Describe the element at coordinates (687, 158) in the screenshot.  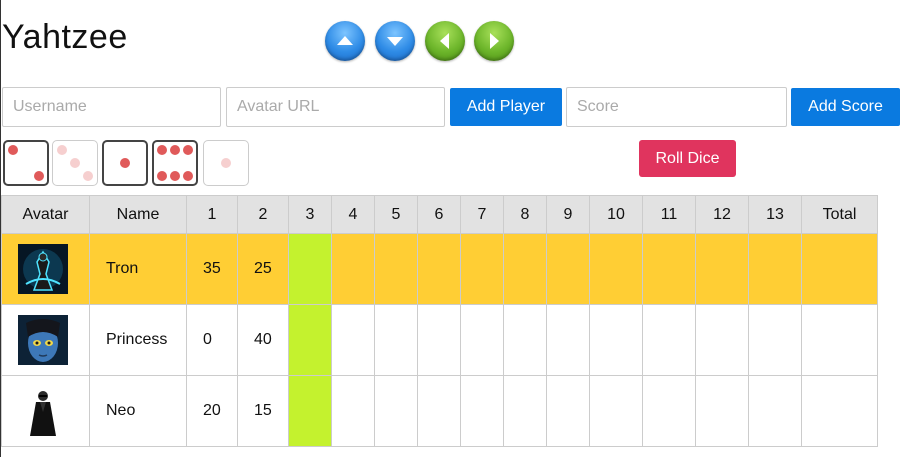
I see `roll-dice-button: Roll Dice` at that location.